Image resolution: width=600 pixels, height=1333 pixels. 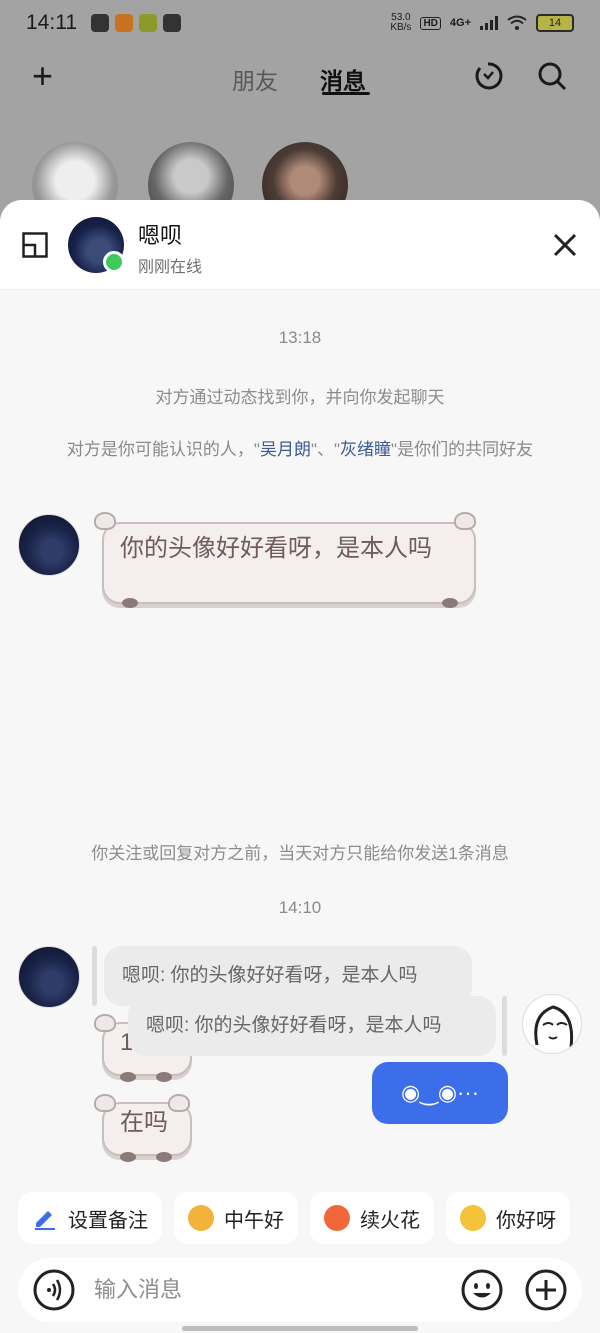 What do you see at coordinates (276, 548) in the screenshot?
I see `message-text: 你的头像好好看呀，是本人吗` at bounding box center [276, 548].